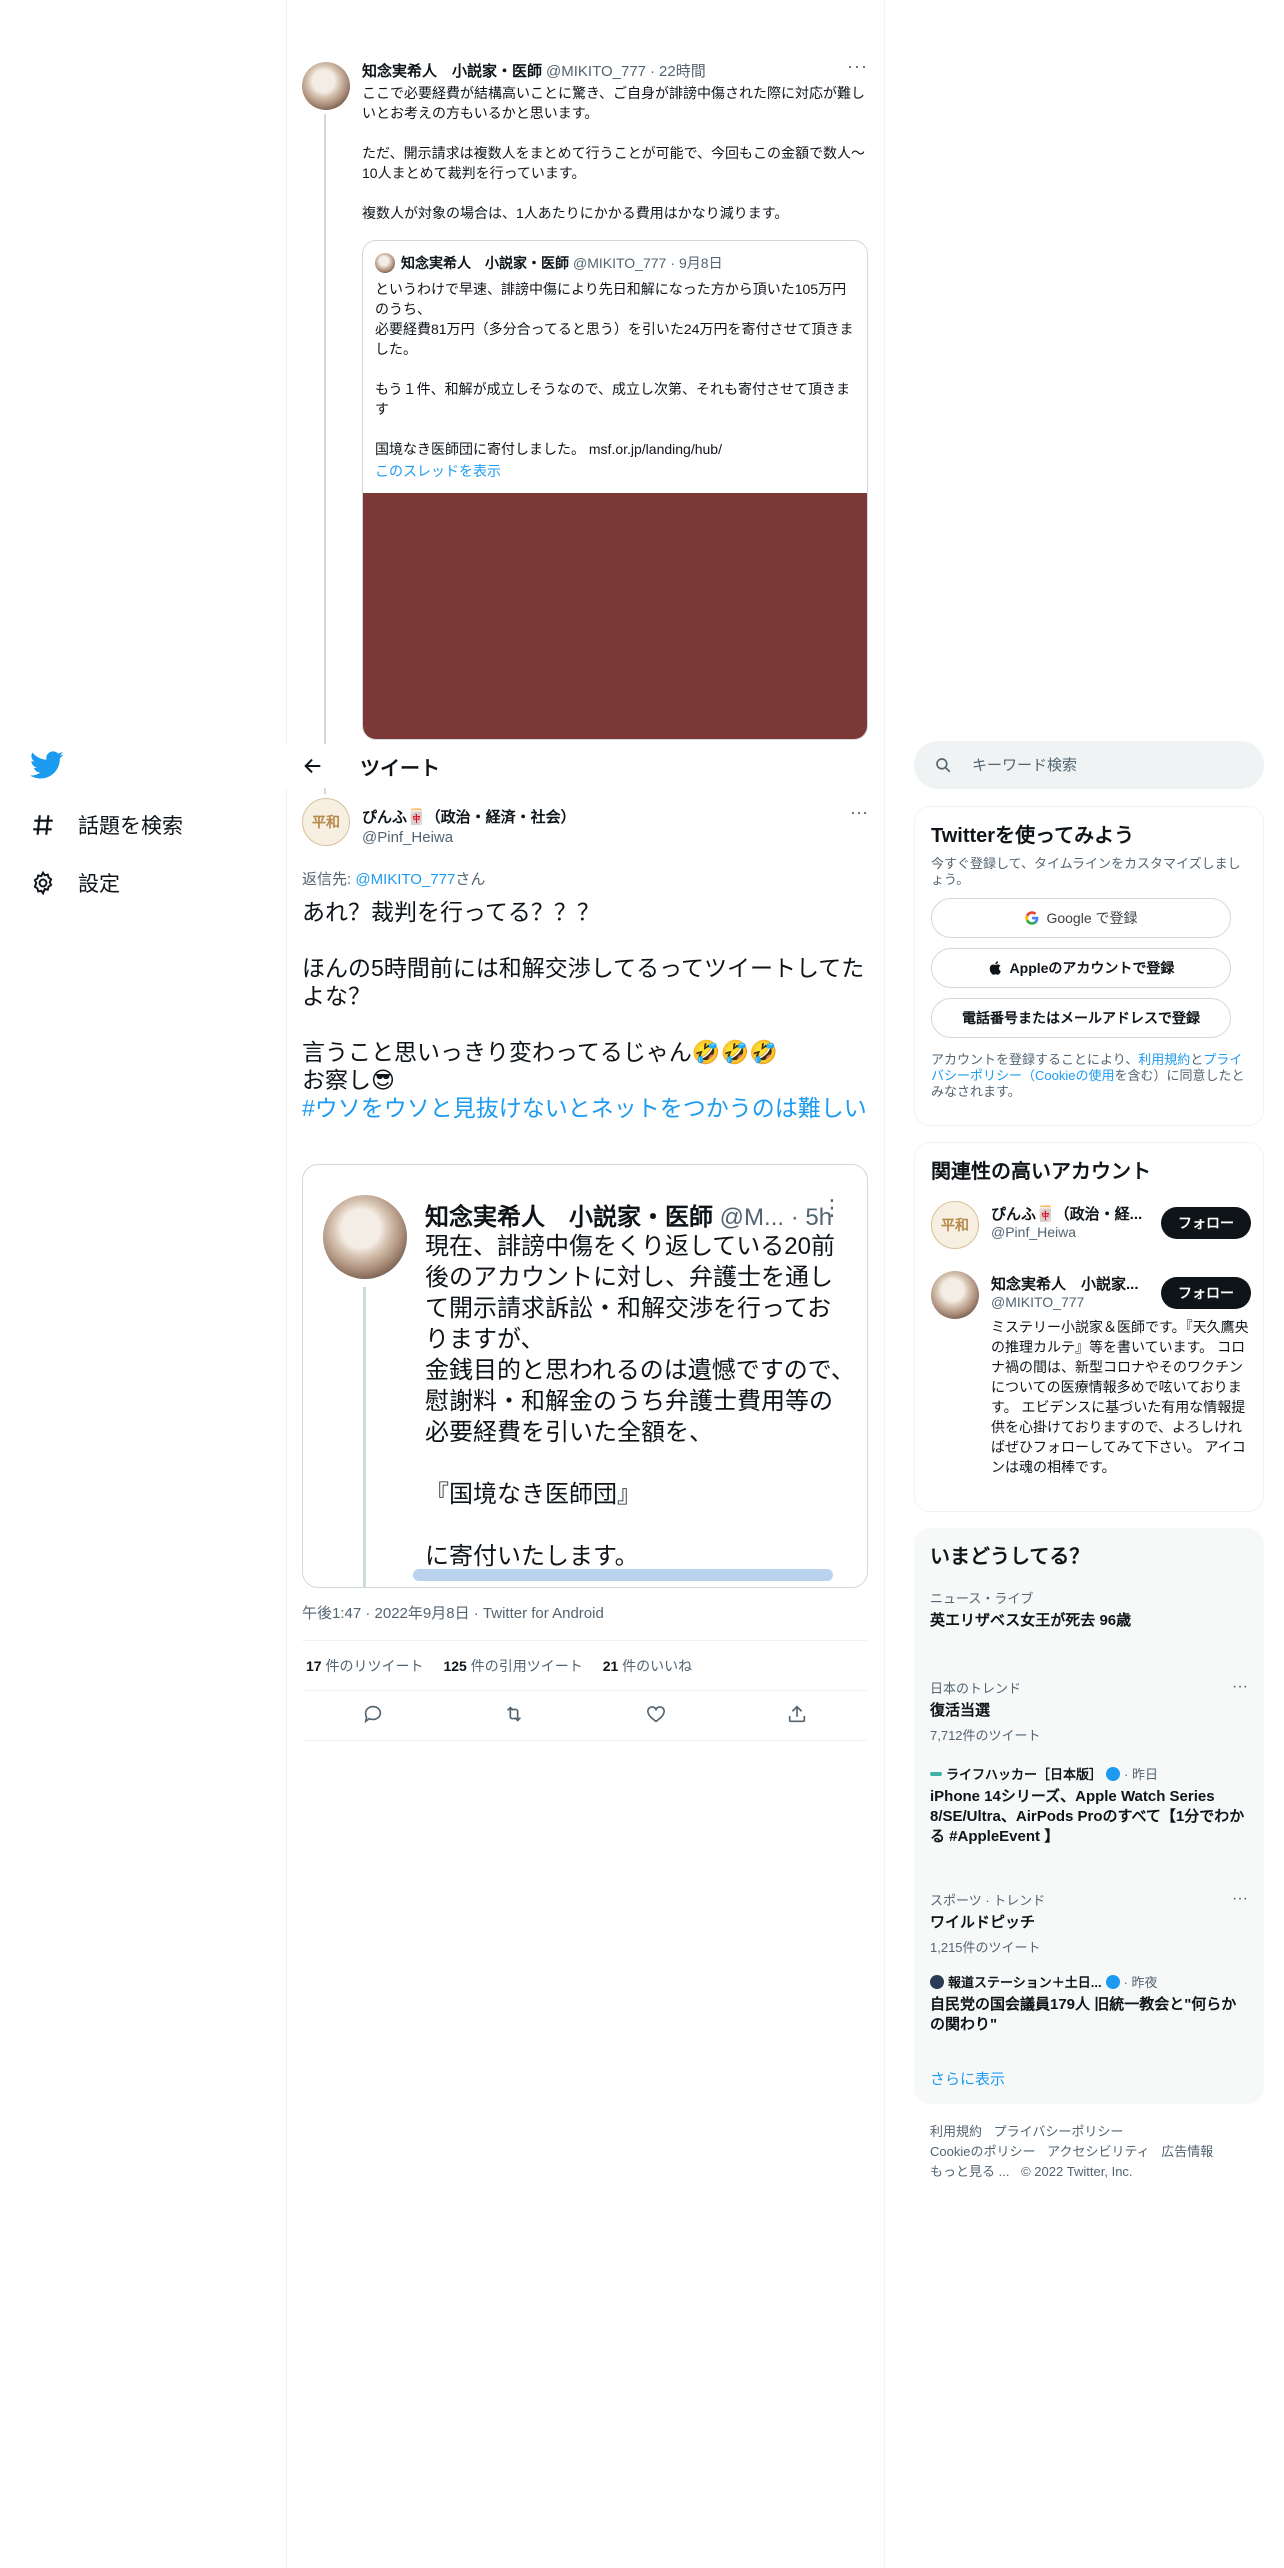 The image size is (1284, 2568). I want to click on related-accounts-title: 関連性の高いアカウント, so click(1041, 1172).